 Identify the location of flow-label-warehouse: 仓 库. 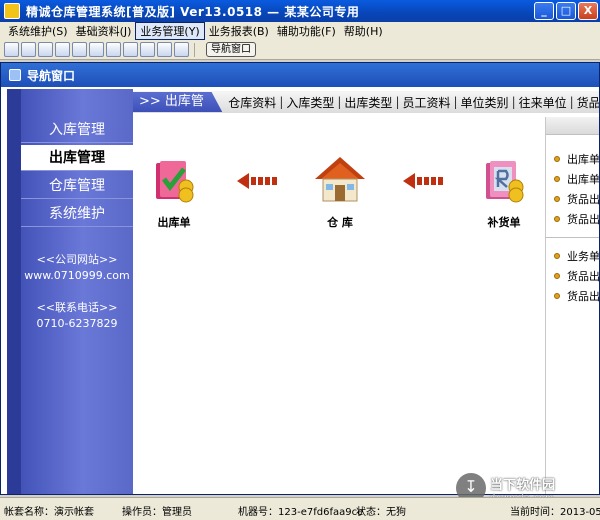
(340, 222).